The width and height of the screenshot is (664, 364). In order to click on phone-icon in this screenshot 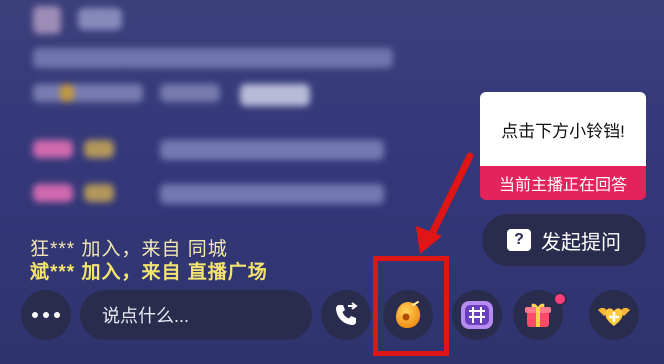, I will do `click(347, 313)`.